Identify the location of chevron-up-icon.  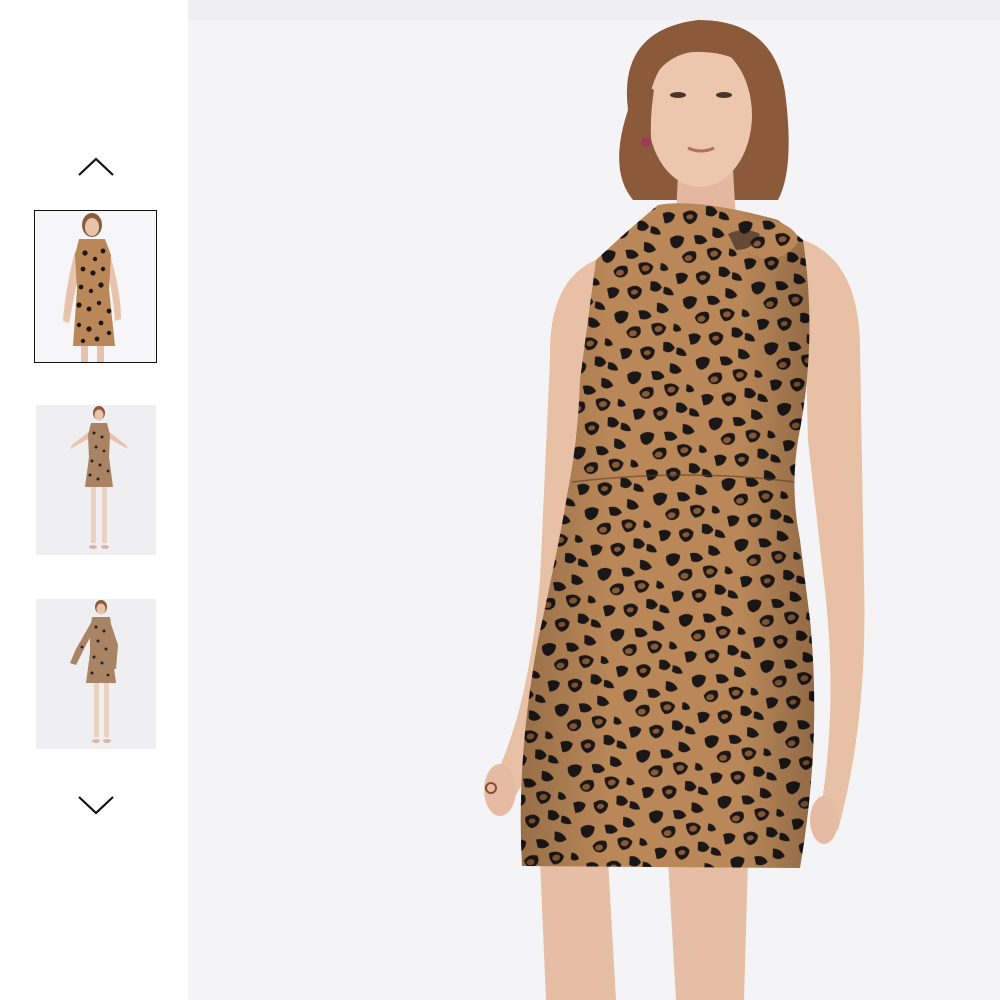
(96, 166).